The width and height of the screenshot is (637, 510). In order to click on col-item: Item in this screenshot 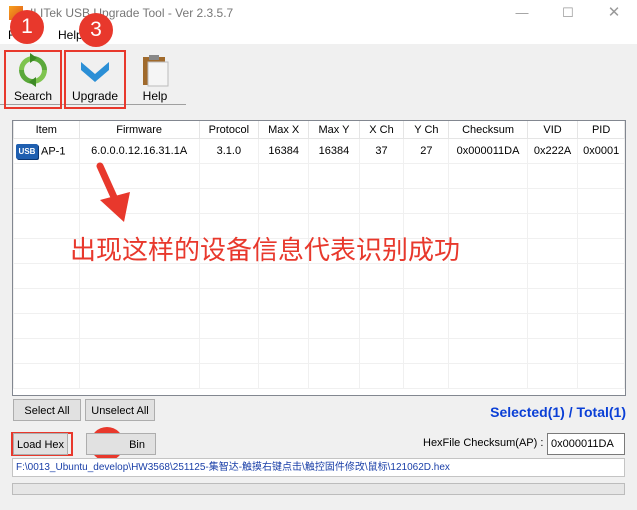, I will do `click(46, 130)`.